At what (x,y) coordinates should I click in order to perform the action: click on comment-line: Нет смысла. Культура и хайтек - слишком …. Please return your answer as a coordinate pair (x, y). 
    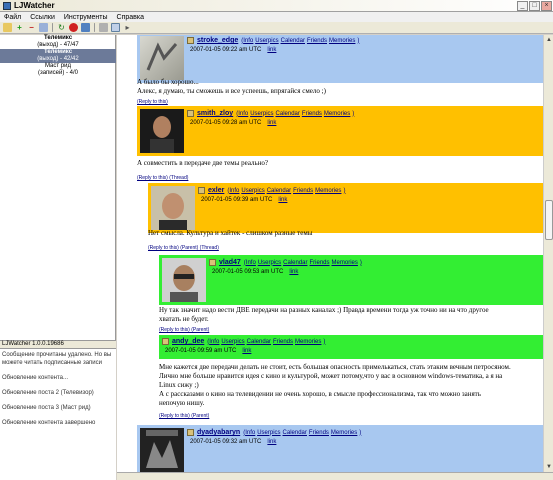
    Looking at the image, I should click on (230, 233).